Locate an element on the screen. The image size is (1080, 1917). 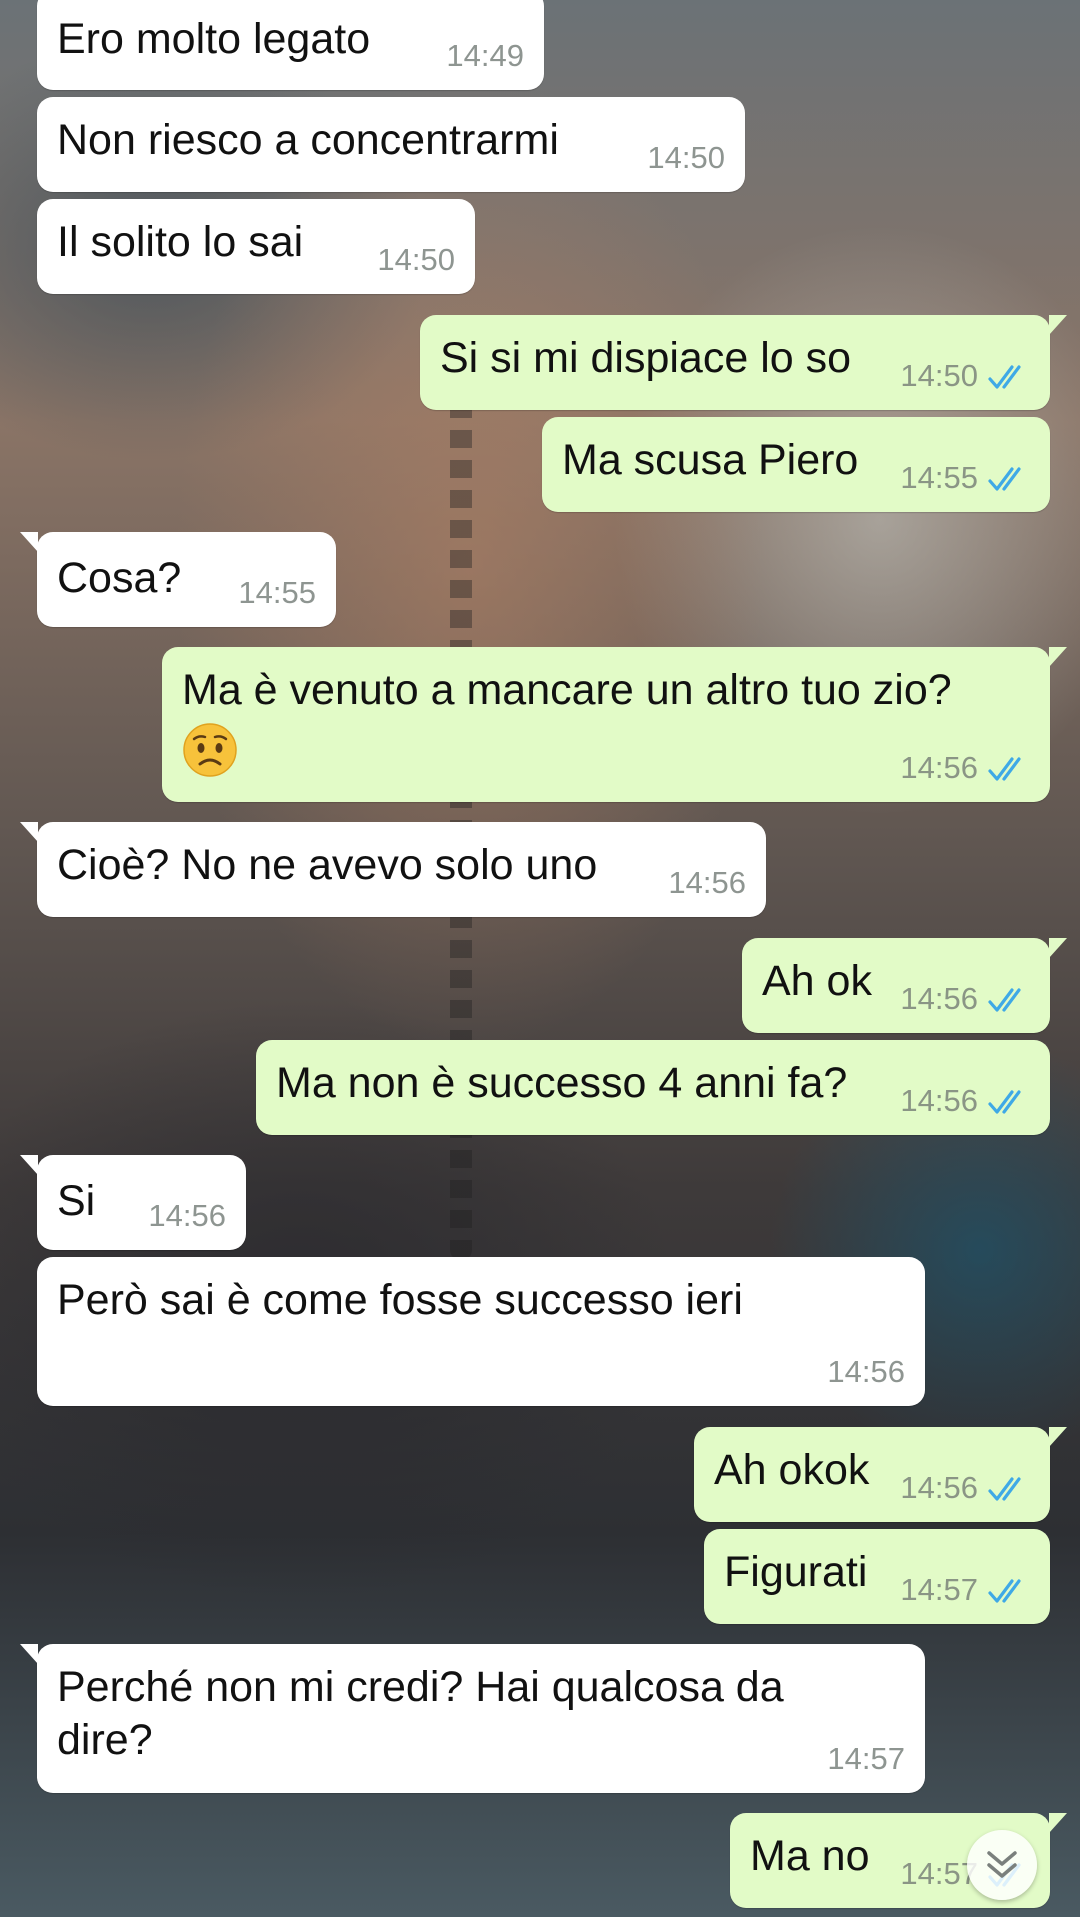
message-text: Ma non è successo 4 anni fa? is located at coordinates (562, 1083).